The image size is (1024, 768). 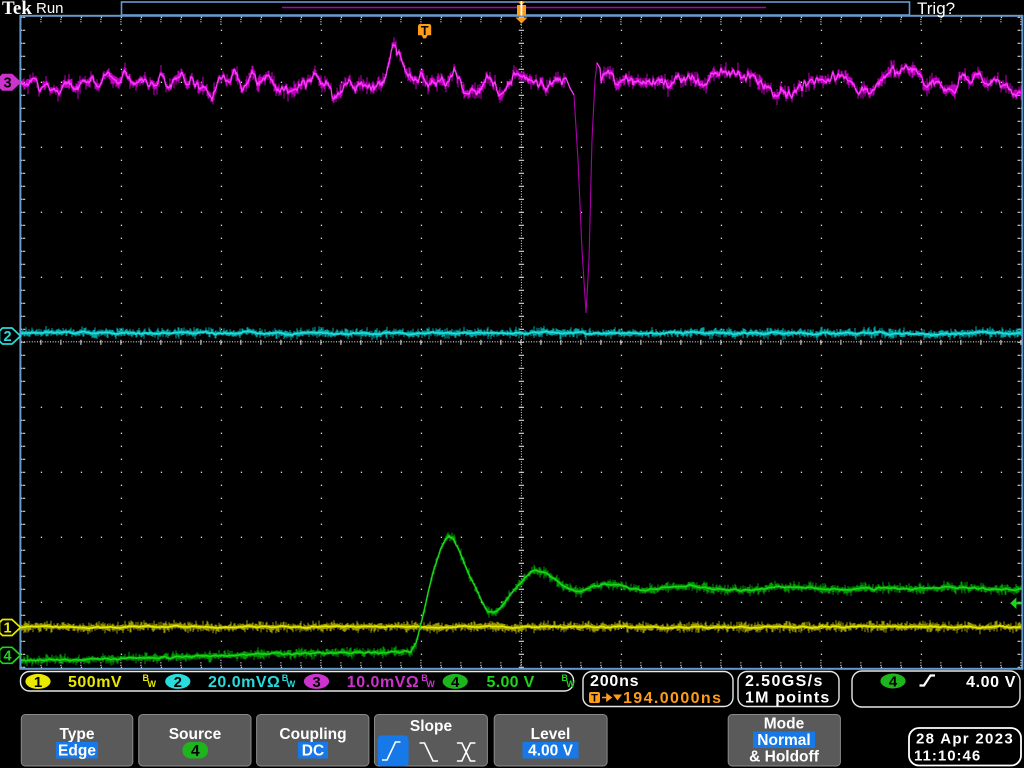 What do you see at coordinates (614, 681) in the screenshot?
I see `svg-text: 200ns` at bounding box center [614, 681].